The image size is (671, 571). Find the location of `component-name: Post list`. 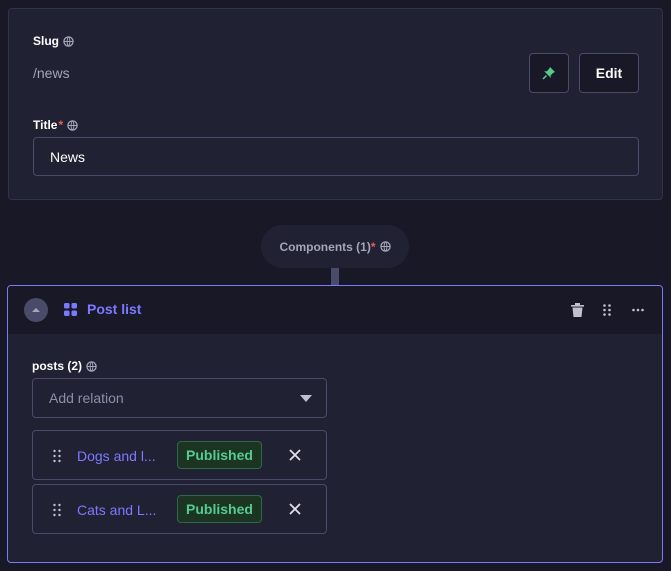

component-name: Post list is located at coordinates (114, 309).